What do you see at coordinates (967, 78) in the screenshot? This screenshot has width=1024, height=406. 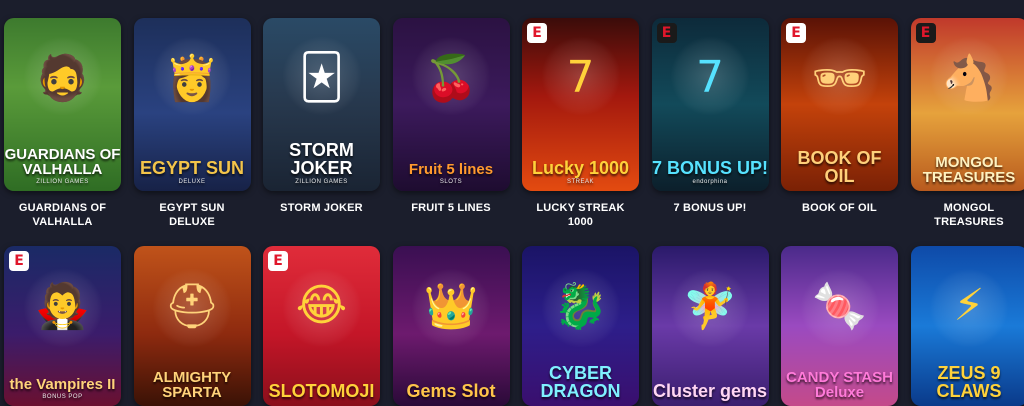 I see `horse-icon: 🐴` at bounding box center [967, 78].